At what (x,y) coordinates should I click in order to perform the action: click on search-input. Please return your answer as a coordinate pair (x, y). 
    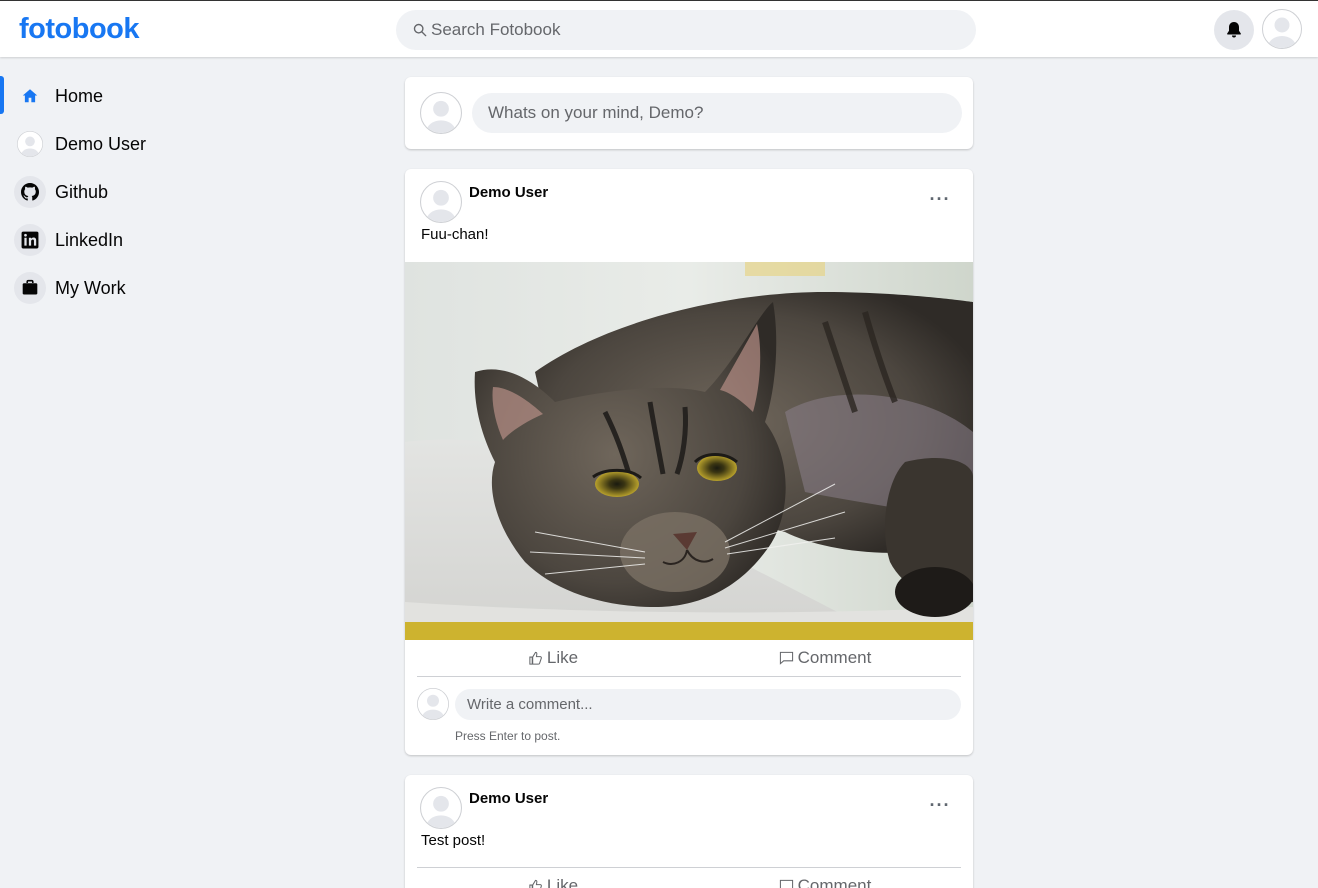
    Looking at the image, I should click on (681, 30).